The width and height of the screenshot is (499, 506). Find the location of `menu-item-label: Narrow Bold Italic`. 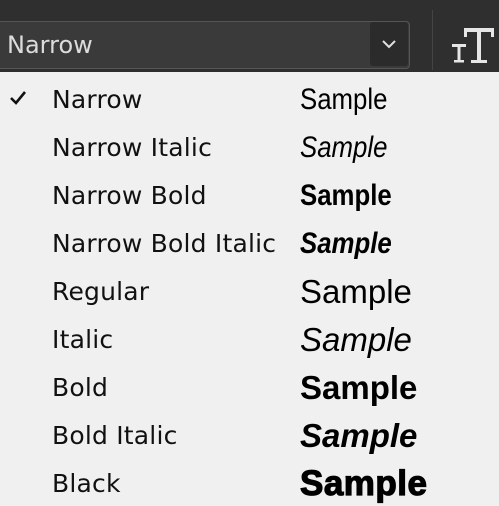

menu-item-label: Narrow Bold Italic is located at coordinates (164, 243).